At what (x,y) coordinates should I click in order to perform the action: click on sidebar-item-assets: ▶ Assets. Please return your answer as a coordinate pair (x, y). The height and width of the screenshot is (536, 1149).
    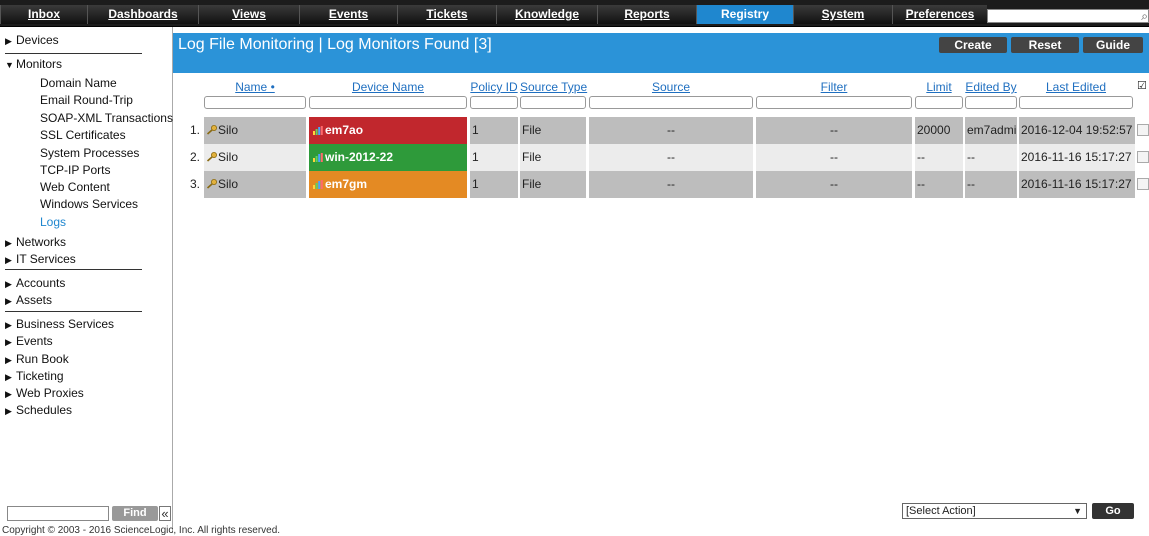
    Looking at the image, I should click on (28, 300).